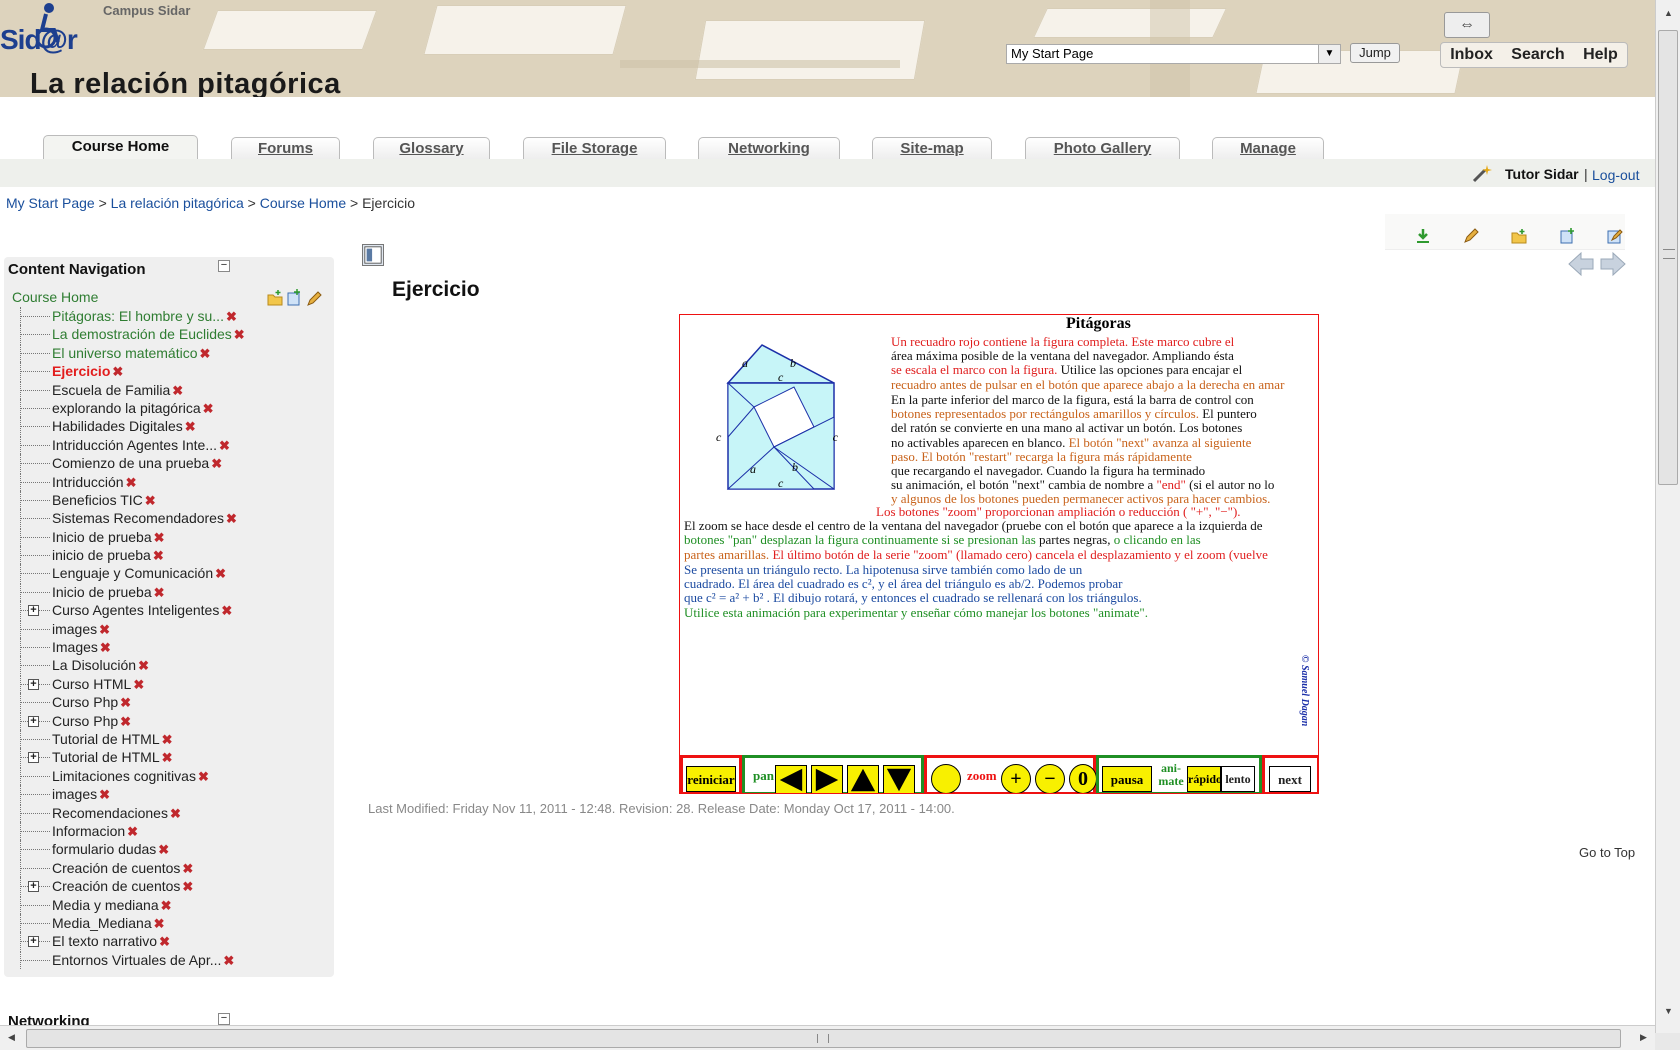  What do you see at coordinates (946, 778) in the screenshot?
I see `zoom-area-button` at bounding box center [946, 778].